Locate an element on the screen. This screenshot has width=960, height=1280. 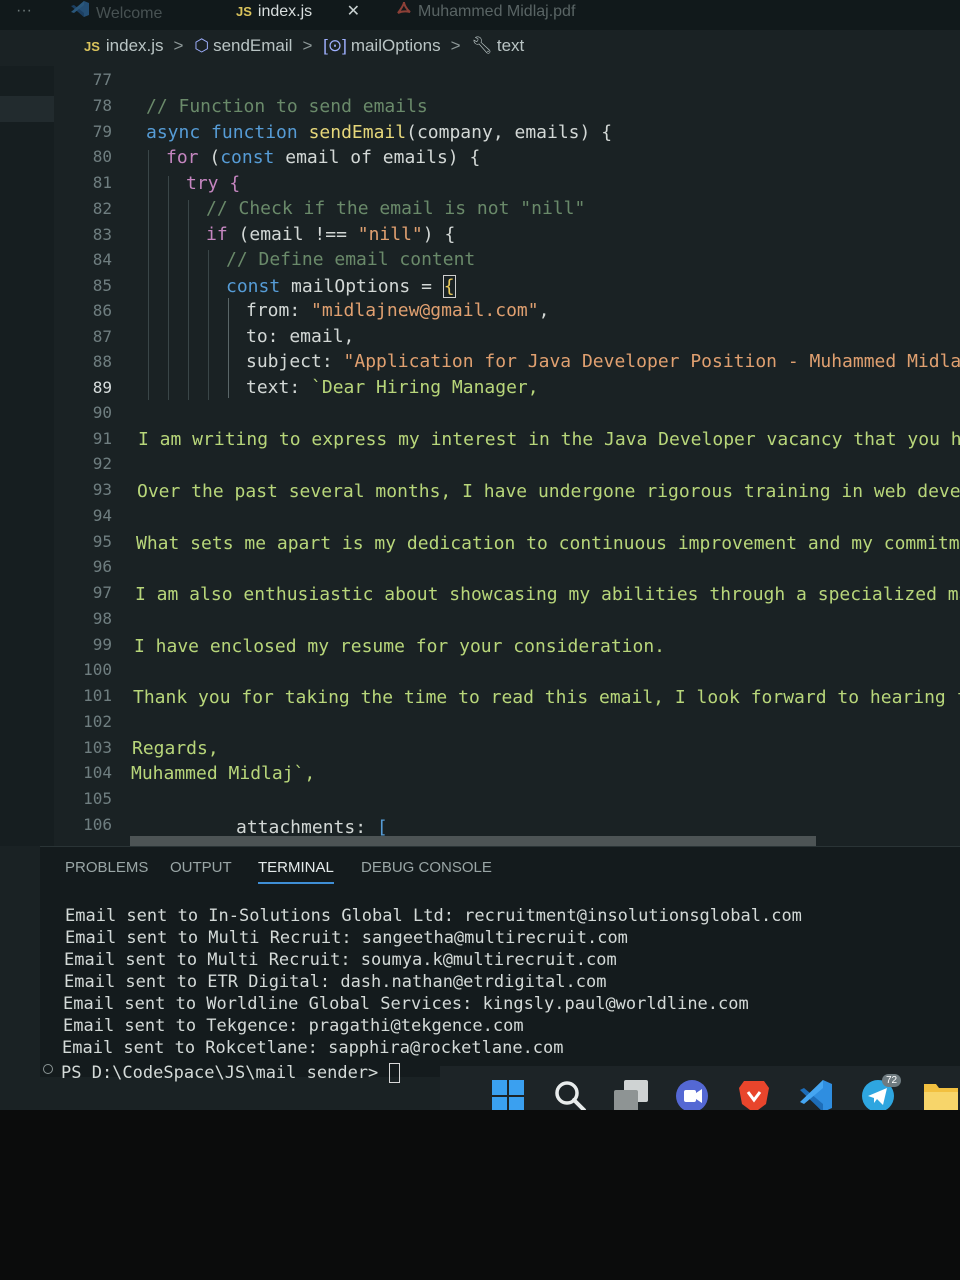
breadcrumb-file: index.js is located at coordinates (135, 45).